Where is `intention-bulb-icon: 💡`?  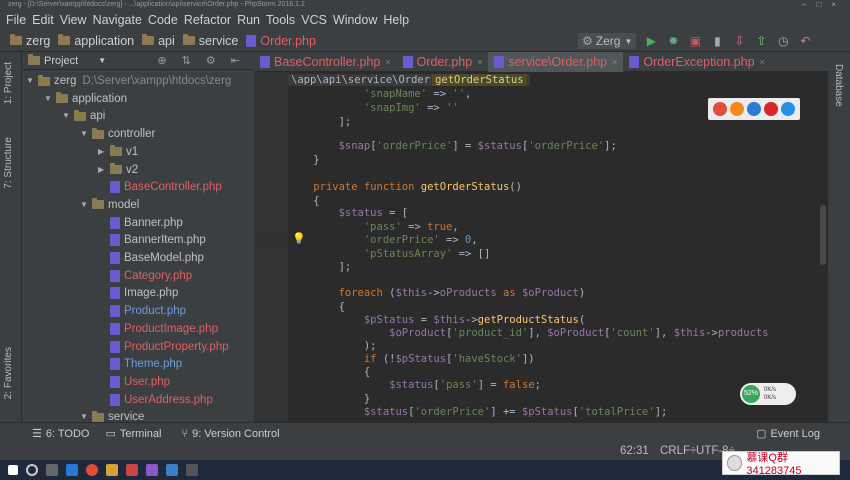
intention-bulb-icon: 💡 is located at coordinates (299, 238).